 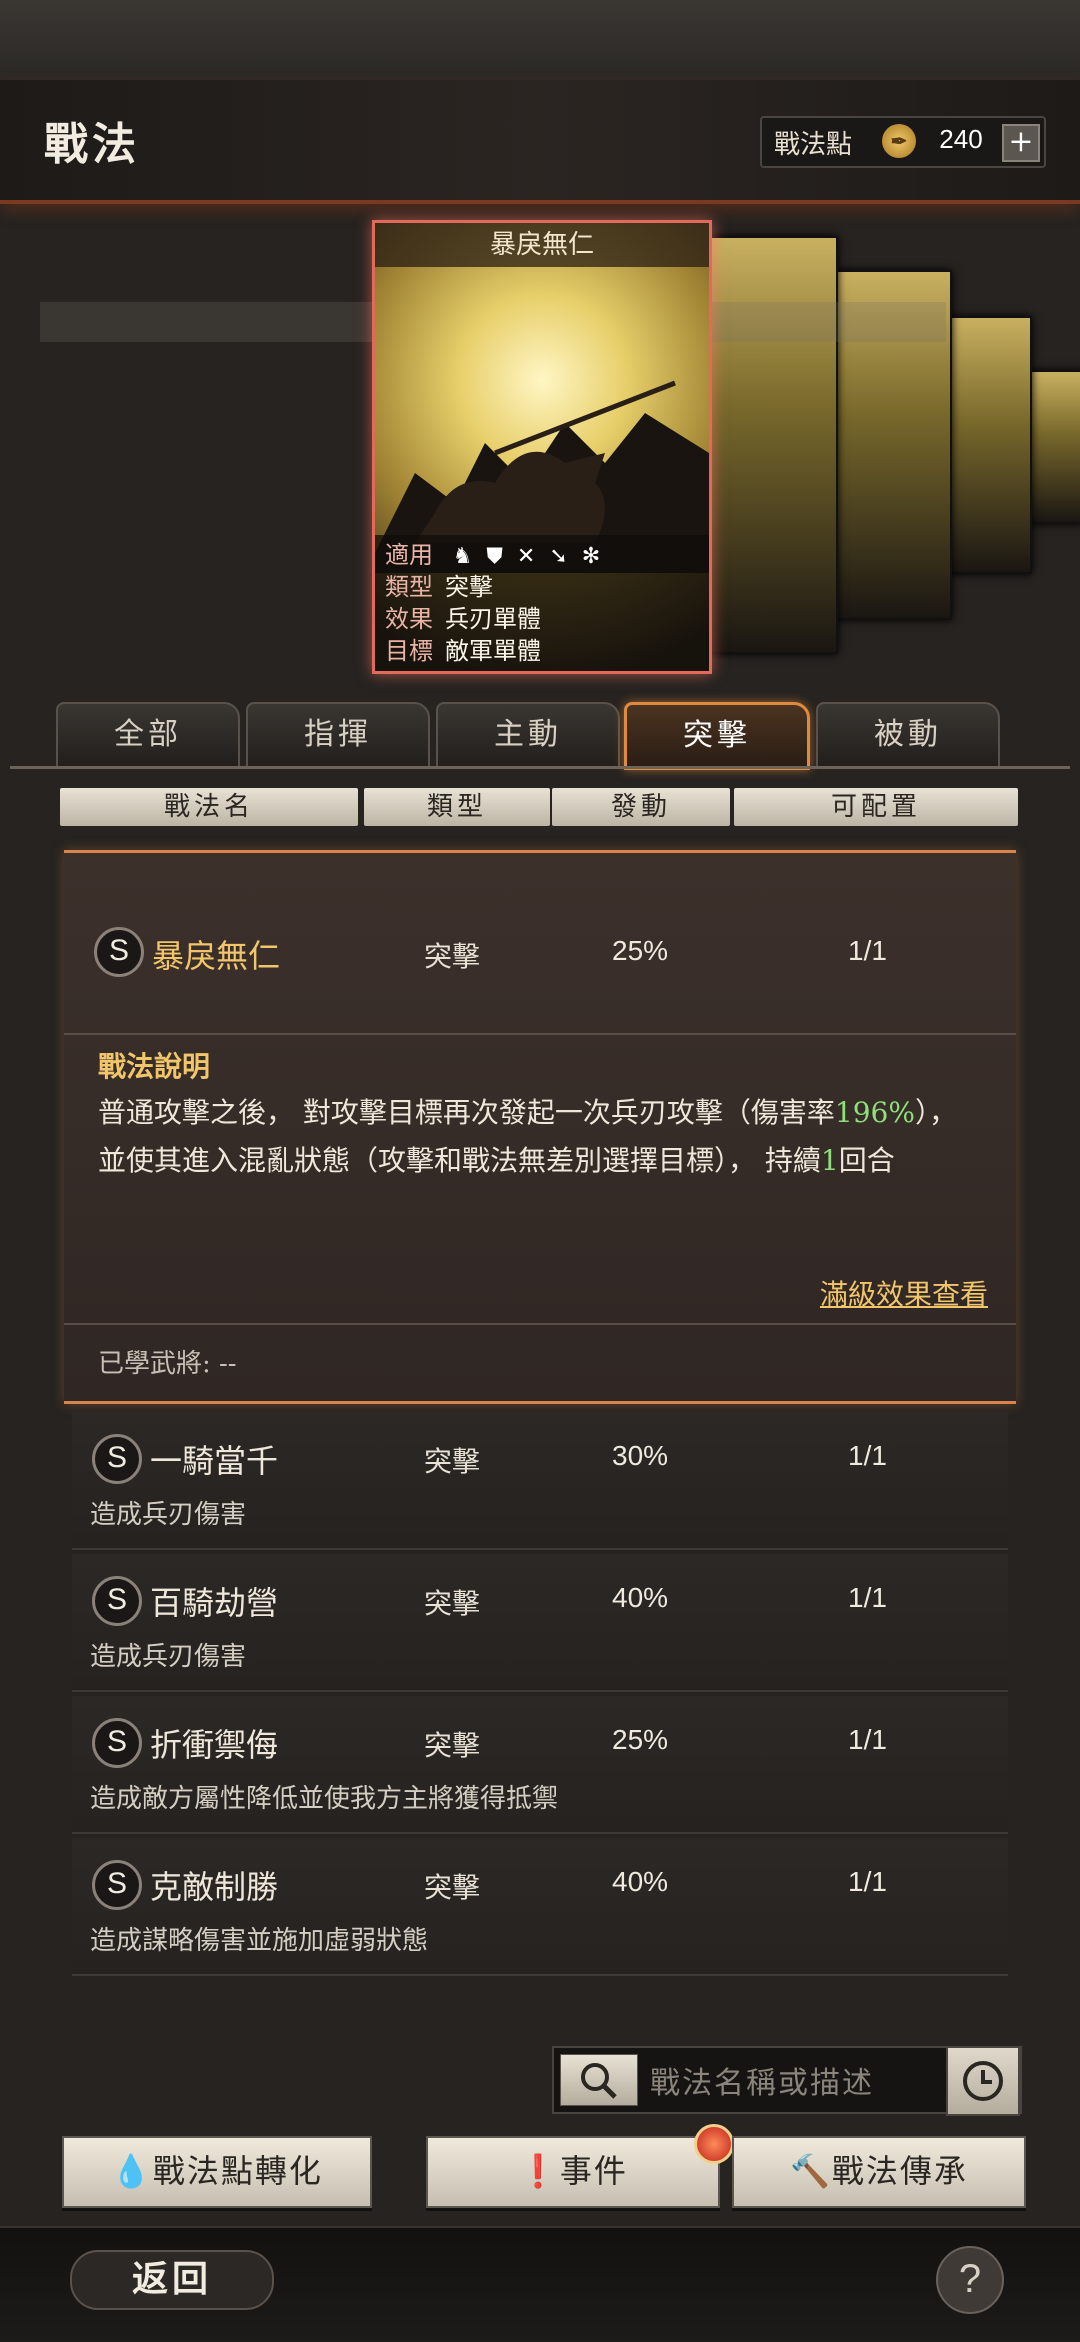 I want to click on column-header-type: 類型, so click(x=457, y=807).